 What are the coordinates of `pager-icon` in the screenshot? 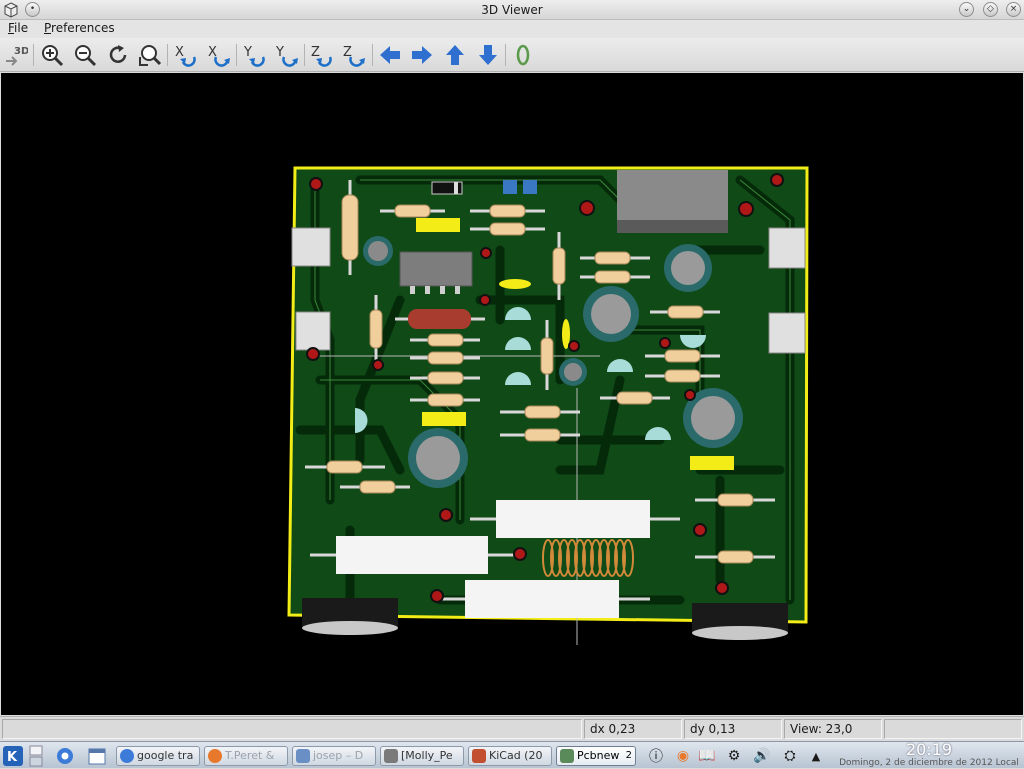 It's located at (36, 756).